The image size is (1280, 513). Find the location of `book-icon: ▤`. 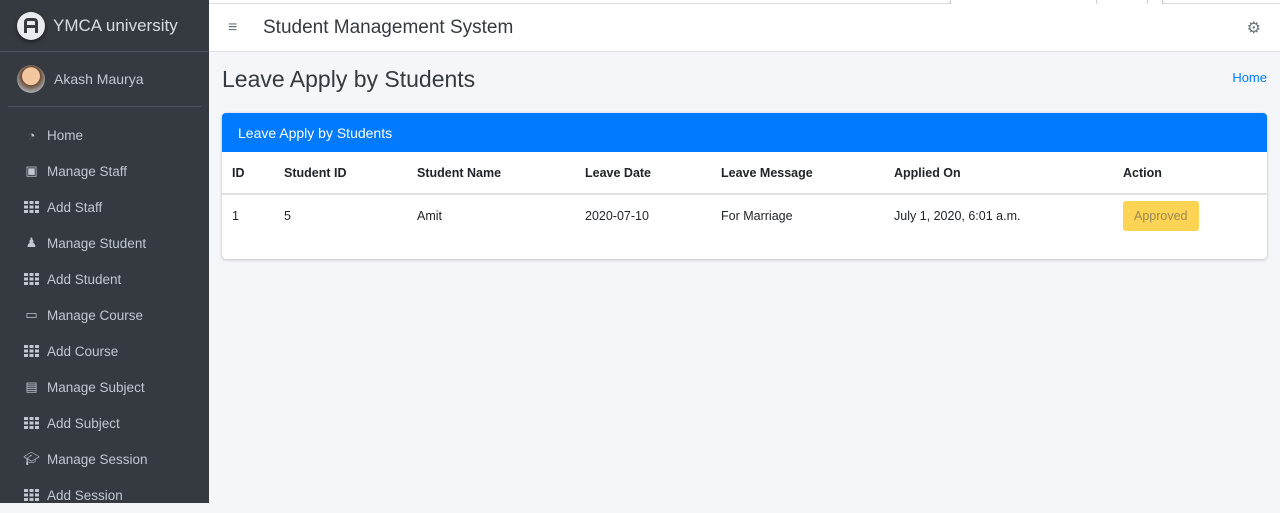

book-icon: ▤ is located at coordinates (31, 386).